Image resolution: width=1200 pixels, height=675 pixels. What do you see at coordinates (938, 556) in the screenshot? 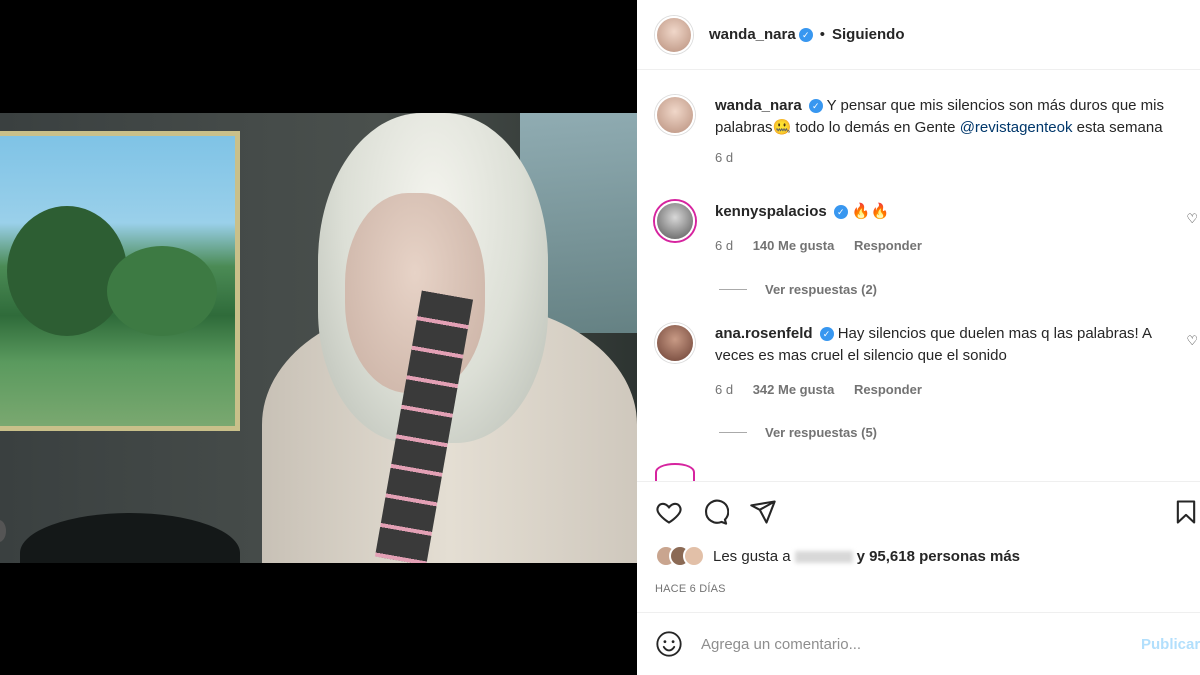
I see `likes-count: y 95,618 personas más` at bounding box center [938, 556].